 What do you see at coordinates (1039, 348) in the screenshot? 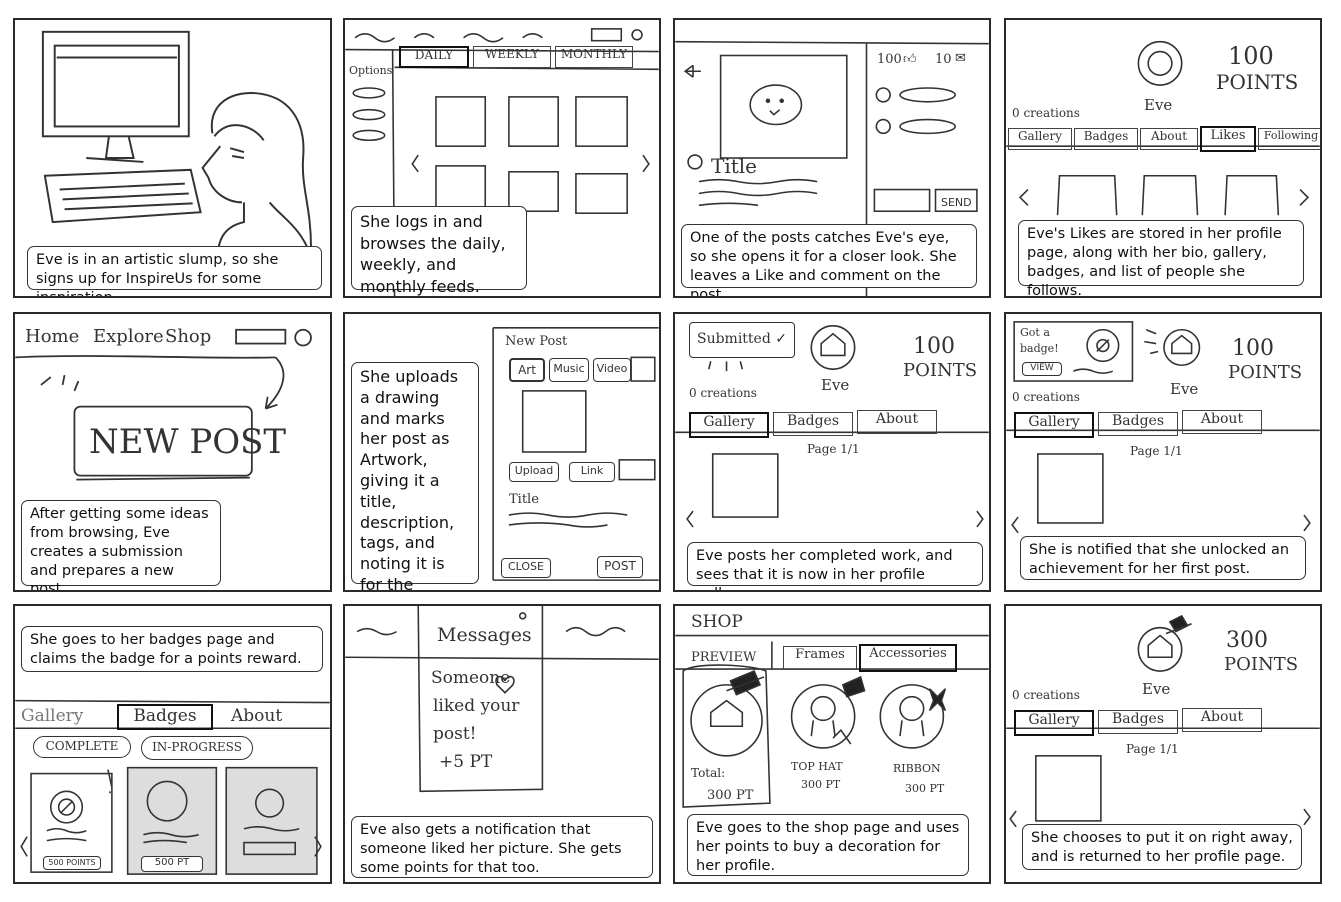
I see `notification-line2: badge!` at bounding box center [1039, 348].